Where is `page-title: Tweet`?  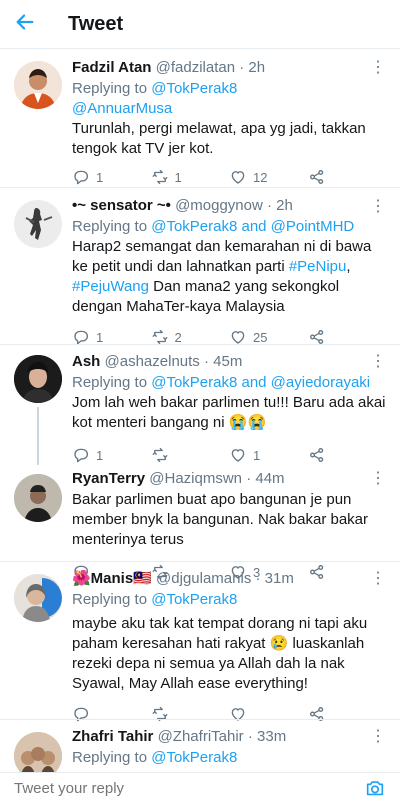
page-title: Tweet is located at coordinates (96, 23).